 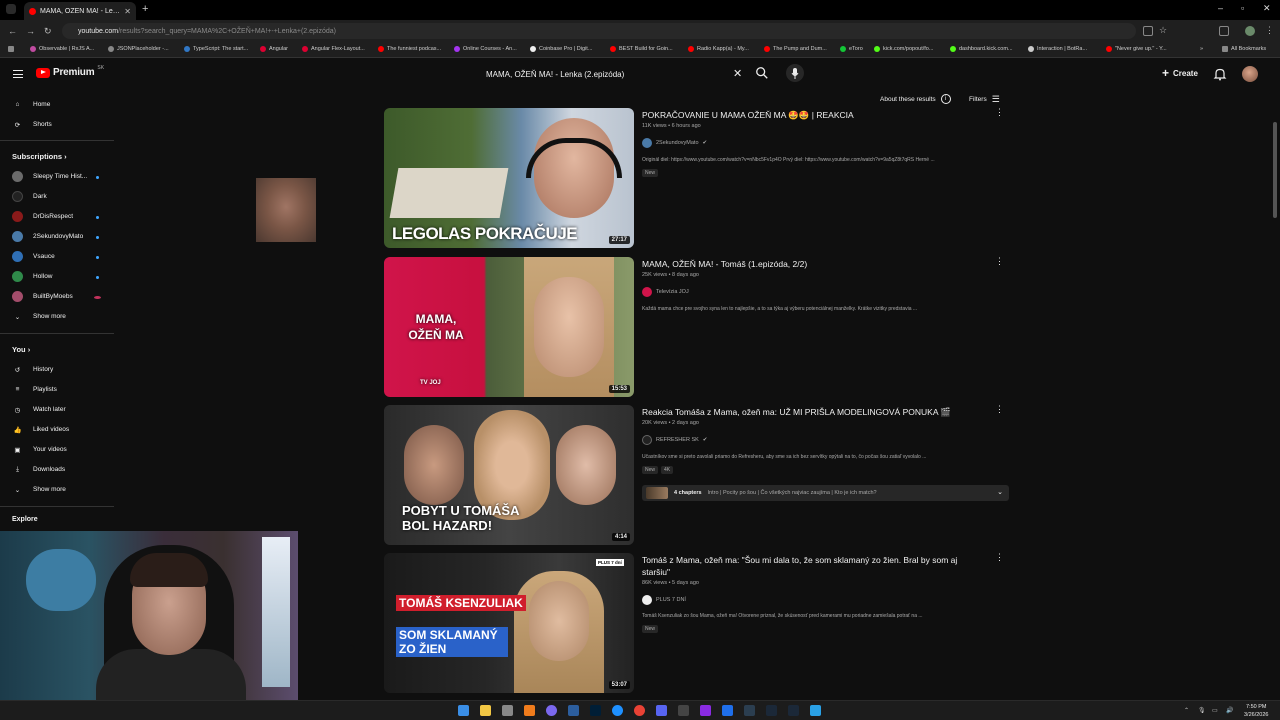 What do you see at coordinates (1229, 710) in the screenshot?
I see `volume-icon: 🔊` at bounding box center [1229, 710].